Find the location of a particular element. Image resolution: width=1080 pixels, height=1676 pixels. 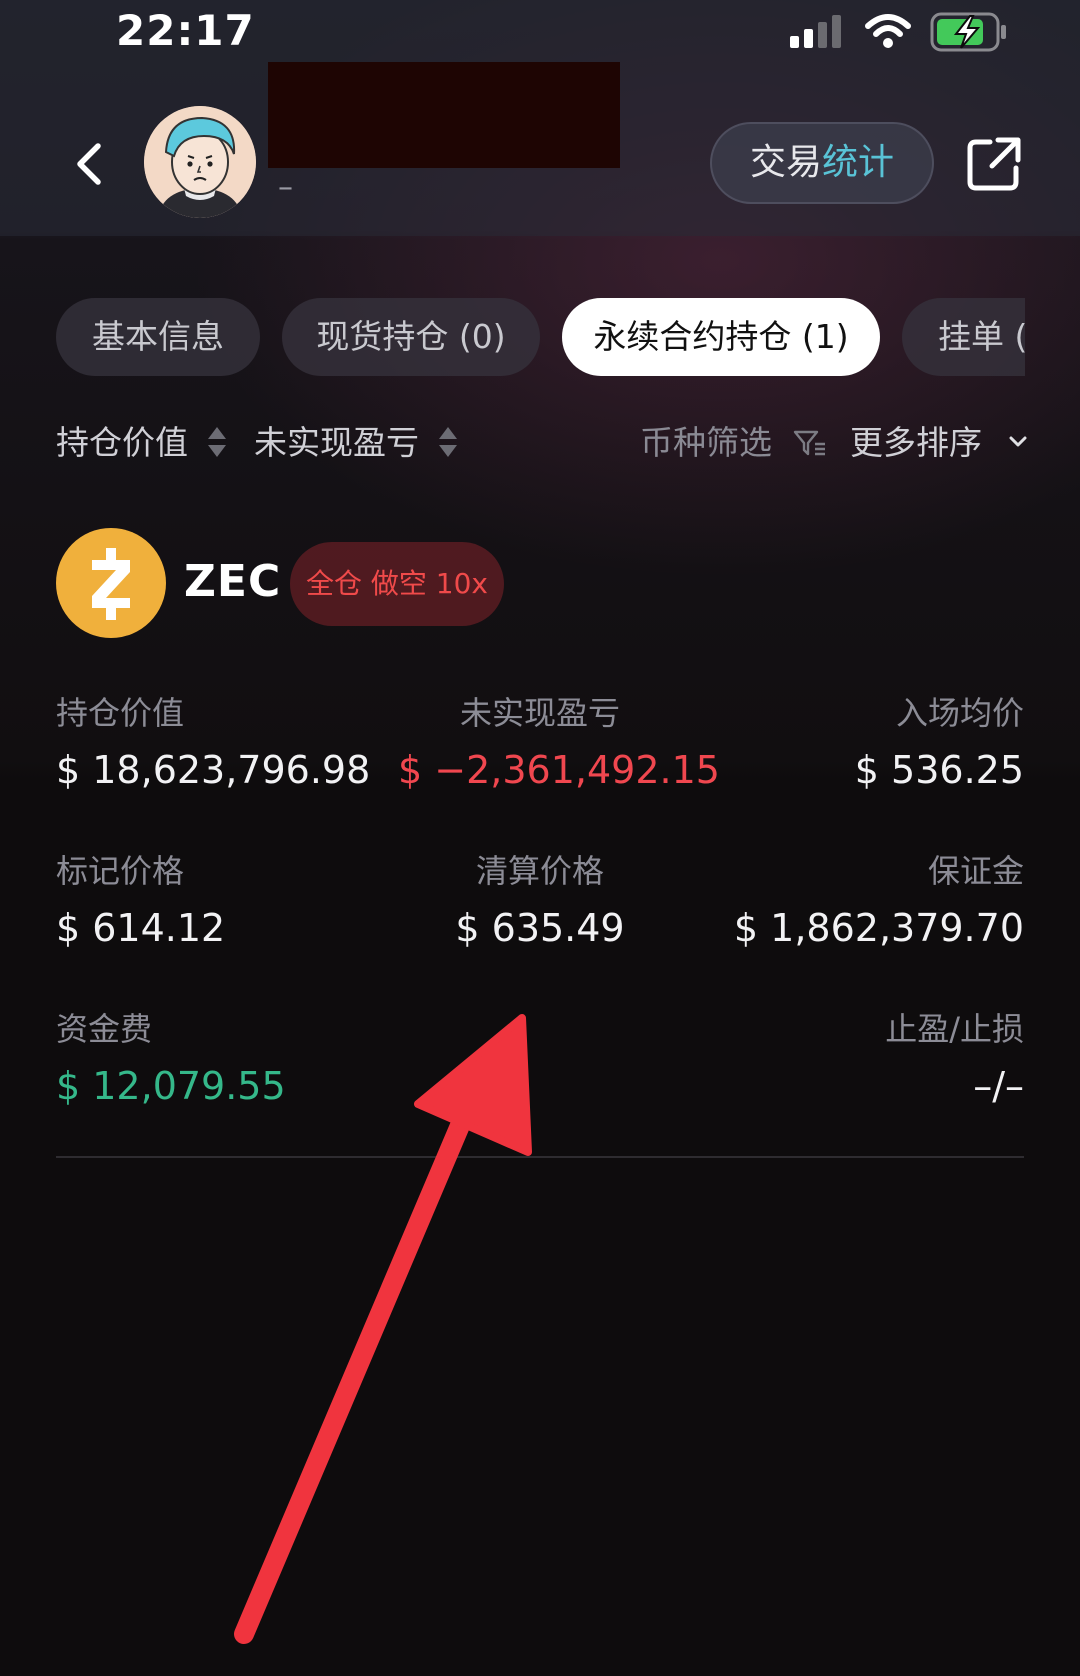

divider is located at coordinates (540, 1157).